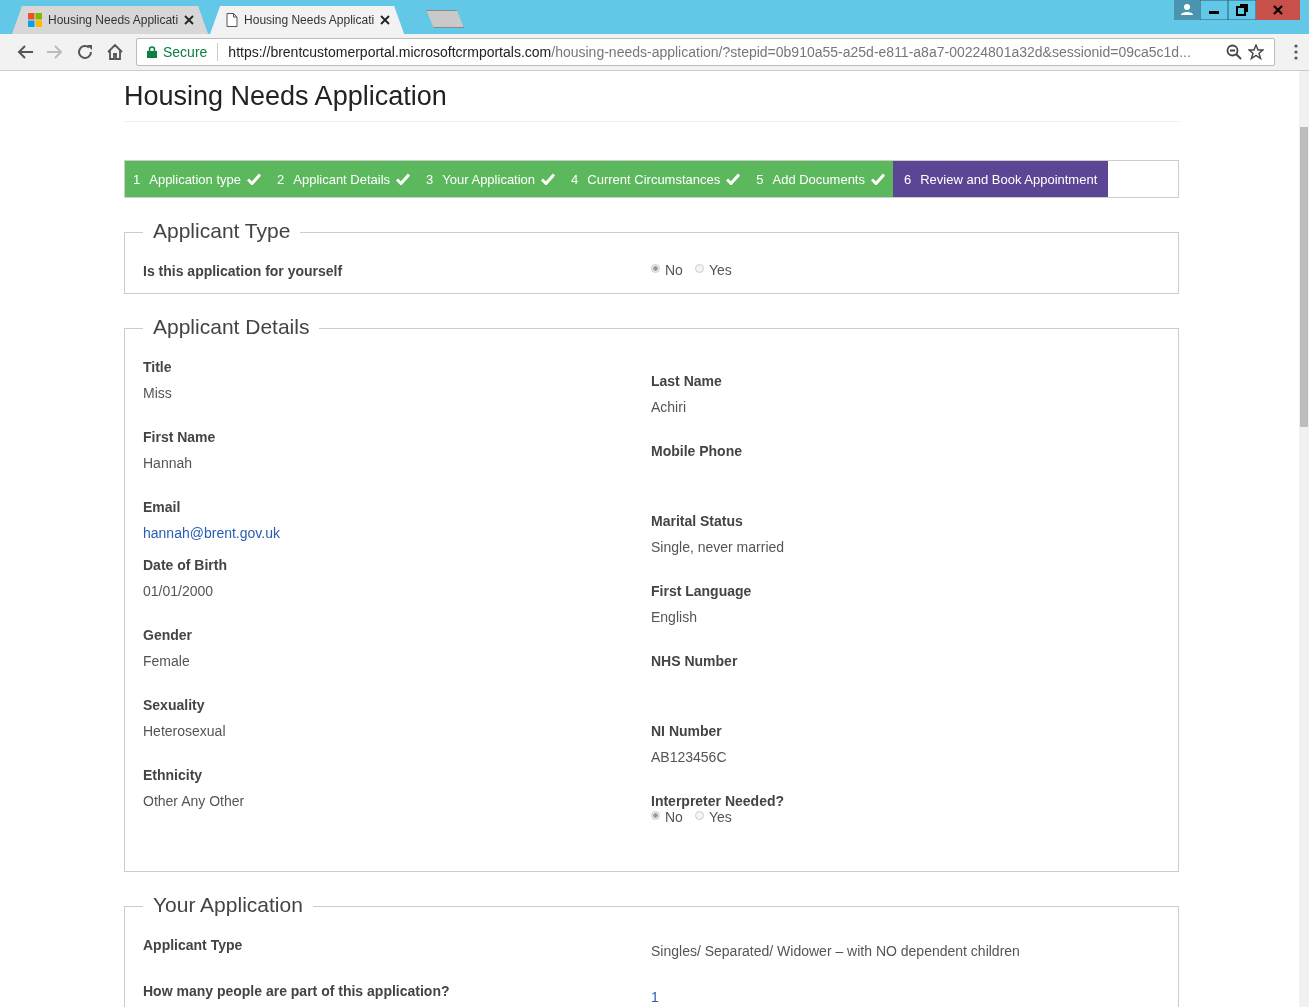  Describe the element at coordinates (168, 635) in the screenshot. I see `field-label: Gender` at that location.